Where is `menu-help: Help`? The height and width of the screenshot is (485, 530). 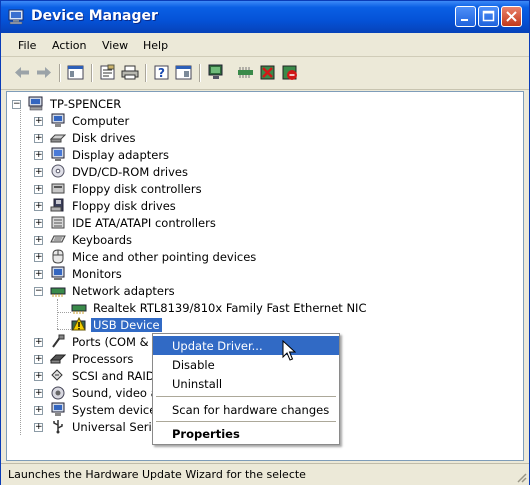
menu-help: Help is located at coordinates (155, 45).